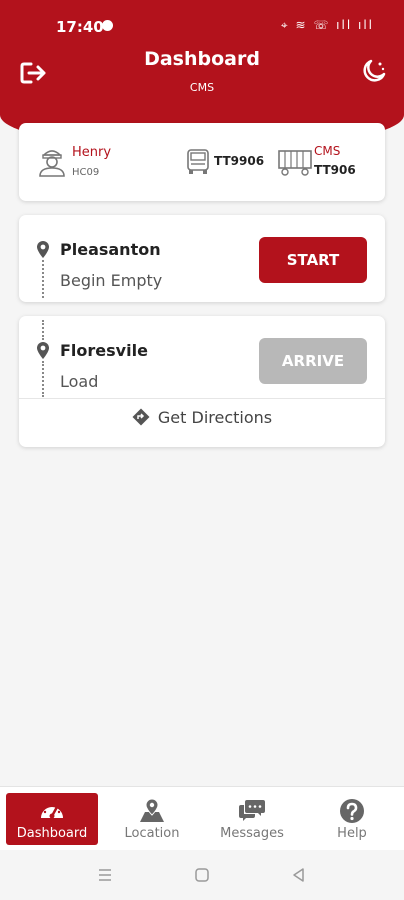 This screenshot has height=900, width=404. I want to click on truck-icon, so click(198, 161).